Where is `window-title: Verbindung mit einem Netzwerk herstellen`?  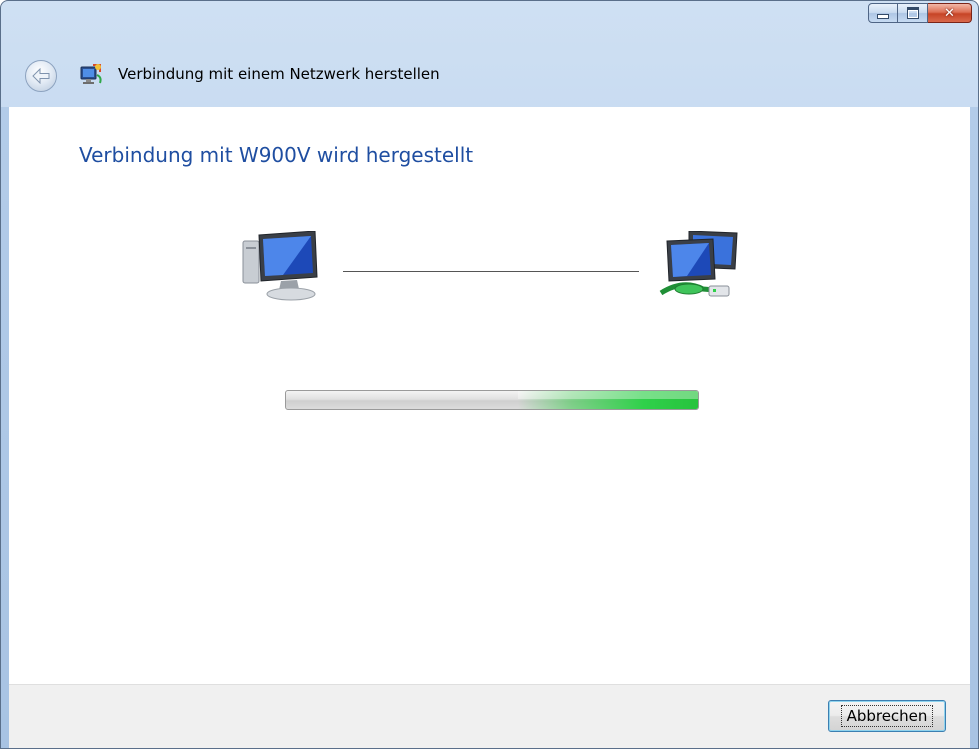 window-title: Verbindung mit einem Netzwerk herstellen is located at coordinates (279, 74).